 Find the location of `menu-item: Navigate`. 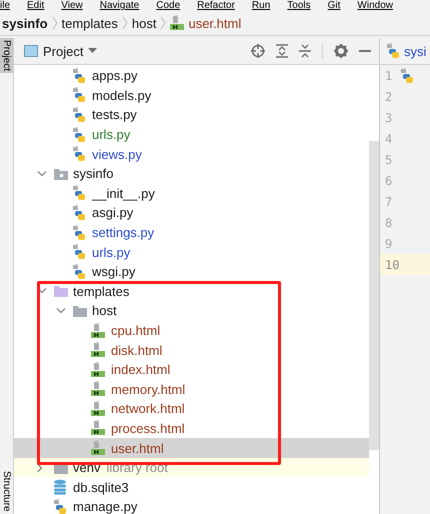

menu-item: Navigate is located at coordinates (120, 6).